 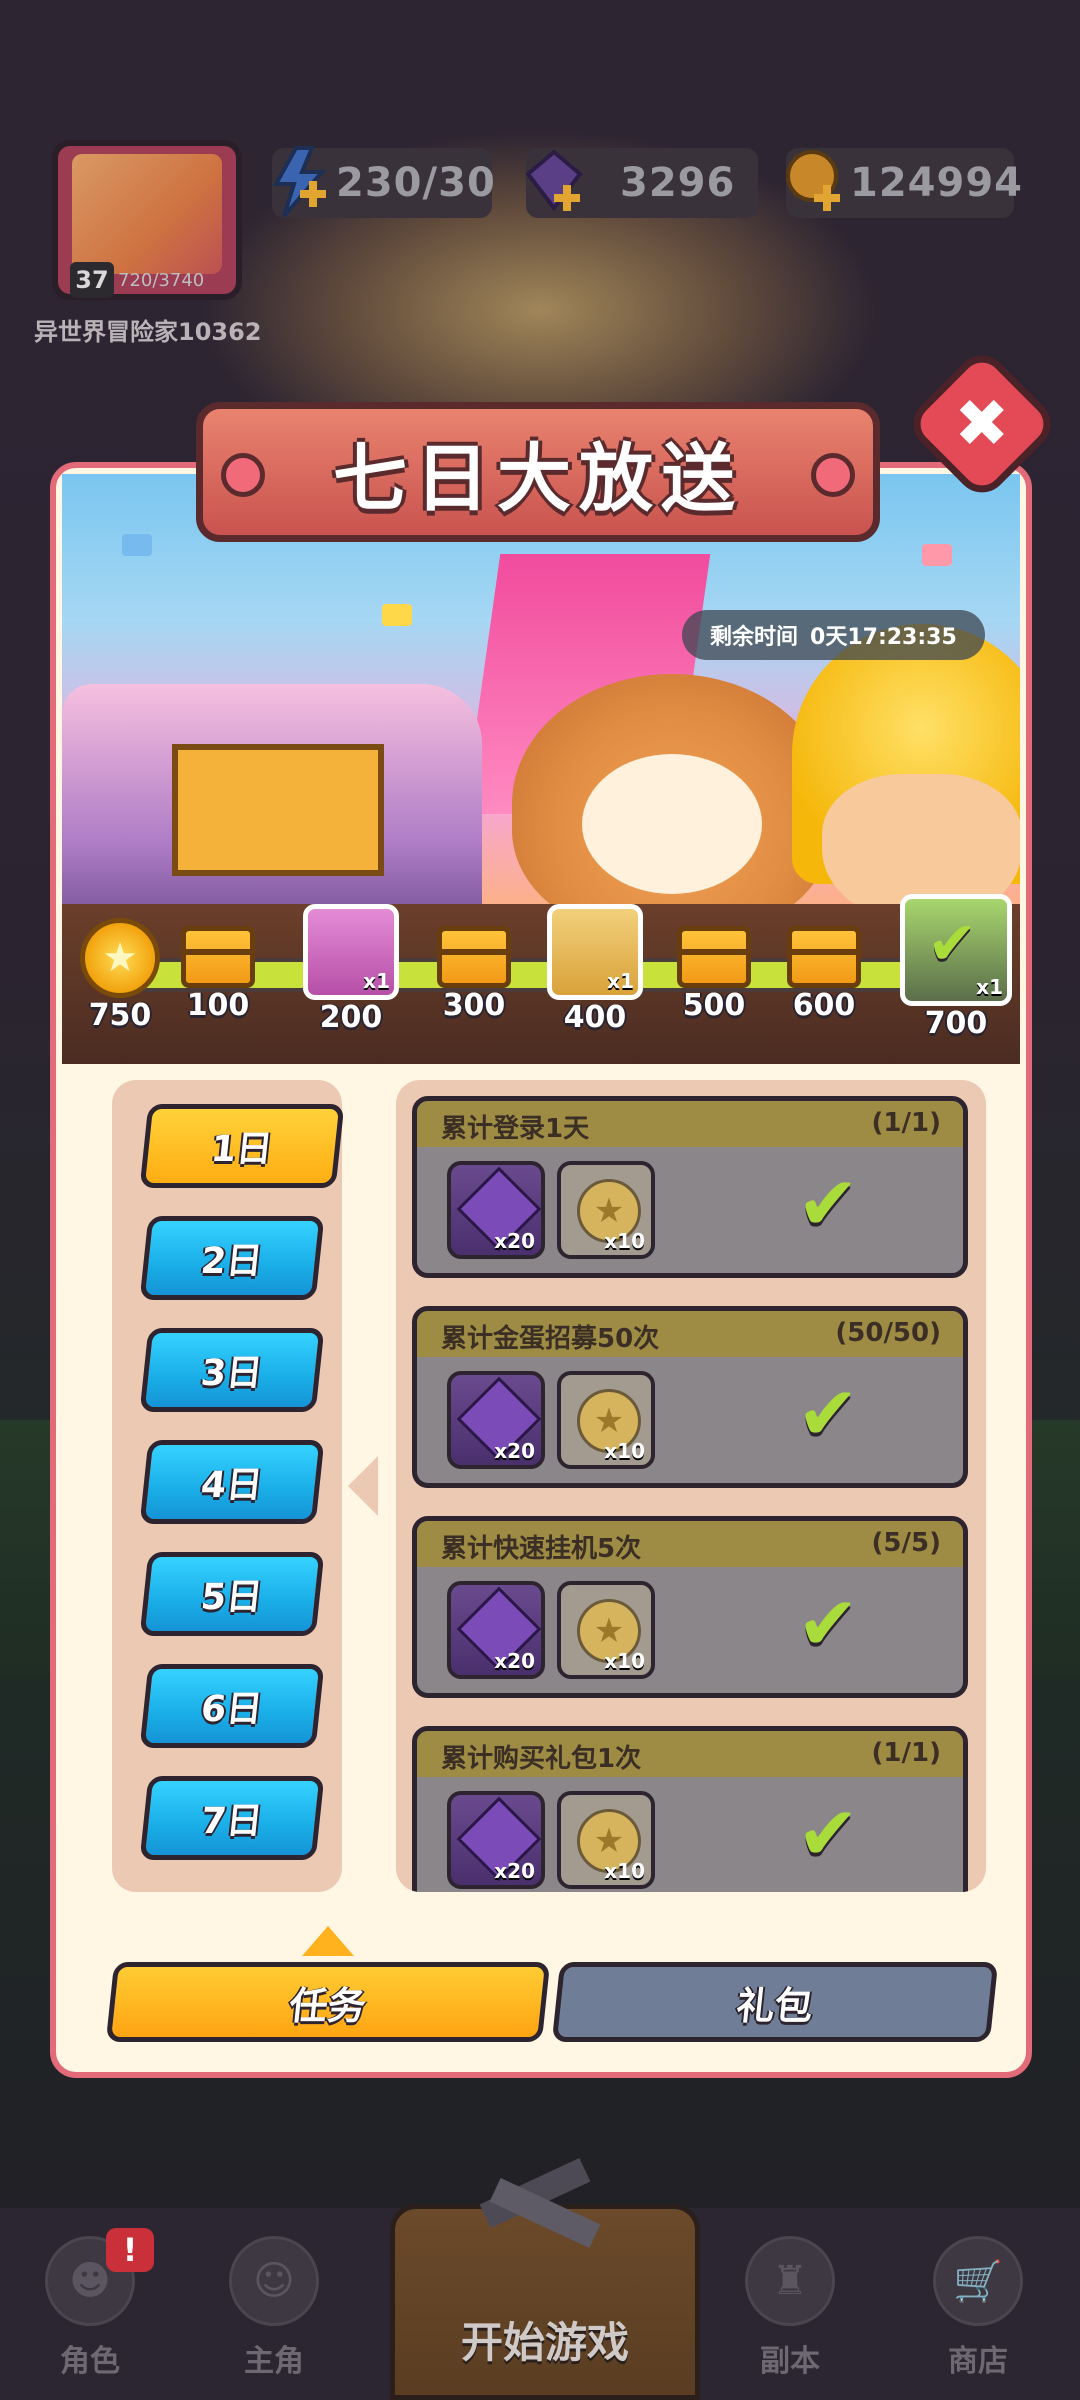 What do you see at coordinates (672, 824) in the screenshot?
I see `banner-corgi-face` at bounding box center [672, 824].